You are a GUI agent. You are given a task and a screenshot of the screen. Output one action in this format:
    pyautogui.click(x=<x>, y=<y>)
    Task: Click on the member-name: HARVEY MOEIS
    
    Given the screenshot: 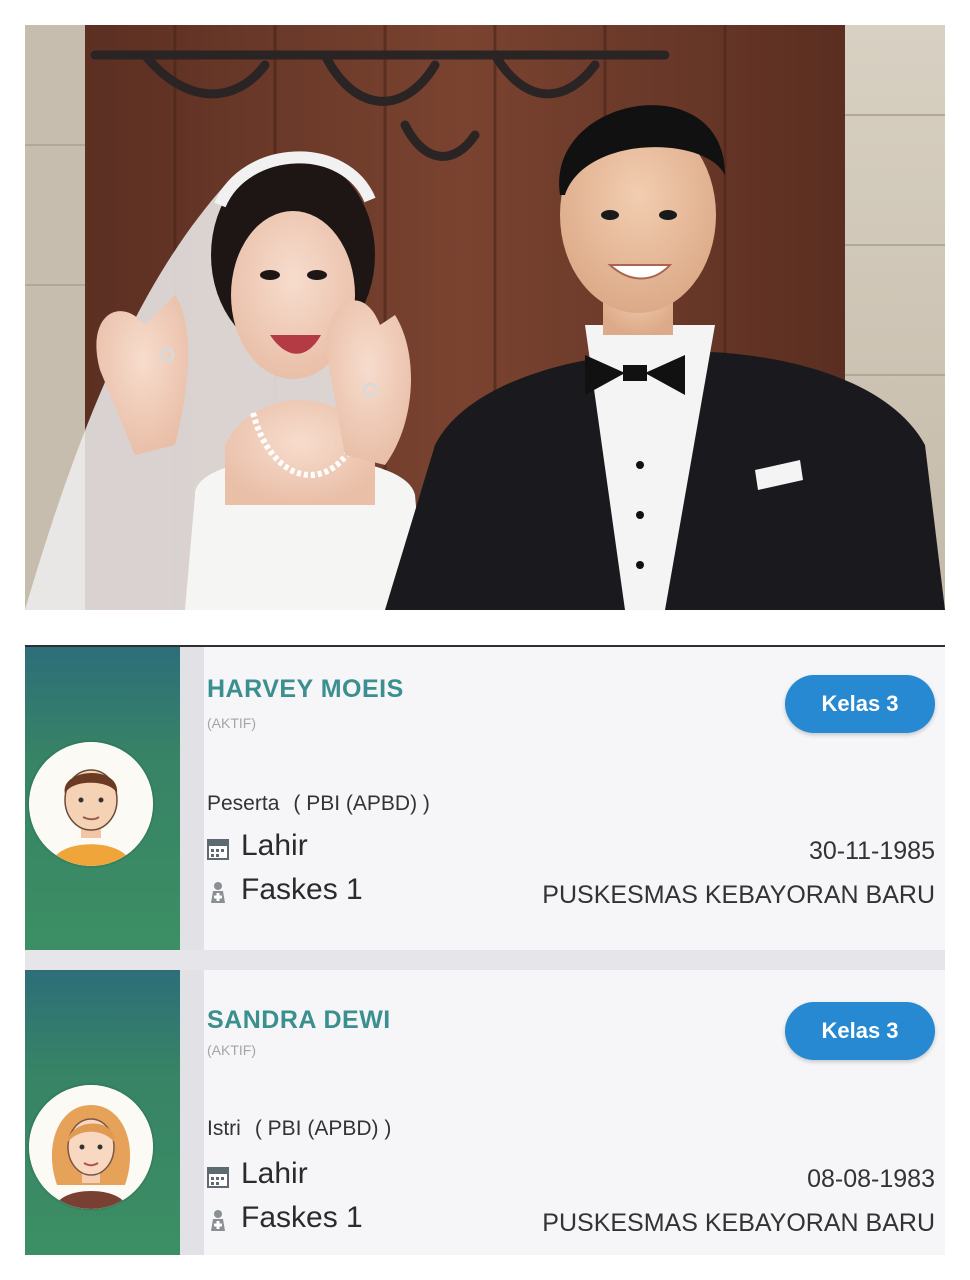 What is the action you would take?
    pyautogui.click(x=305, y=689)
    